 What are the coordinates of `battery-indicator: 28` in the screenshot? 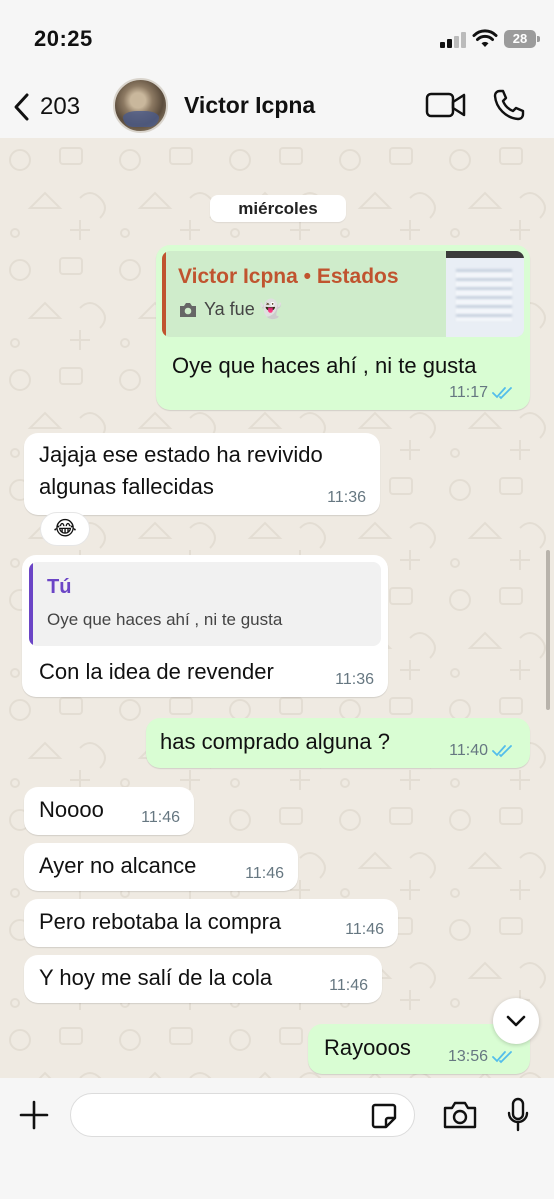 It's located at (520, 39).